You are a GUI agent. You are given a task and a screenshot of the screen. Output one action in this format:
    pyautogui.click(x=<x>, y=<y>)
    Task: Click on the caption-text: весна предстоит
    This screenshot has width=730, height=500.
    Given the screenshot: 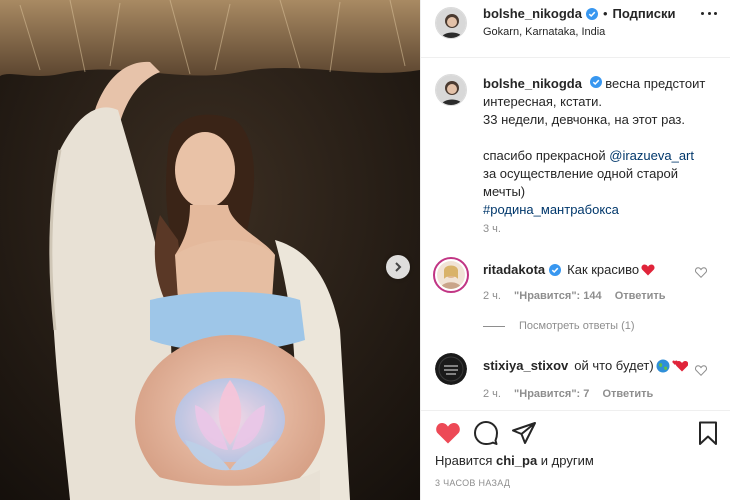 What is the action you would take?
    pyautogui.click(x=655, y=83)
    